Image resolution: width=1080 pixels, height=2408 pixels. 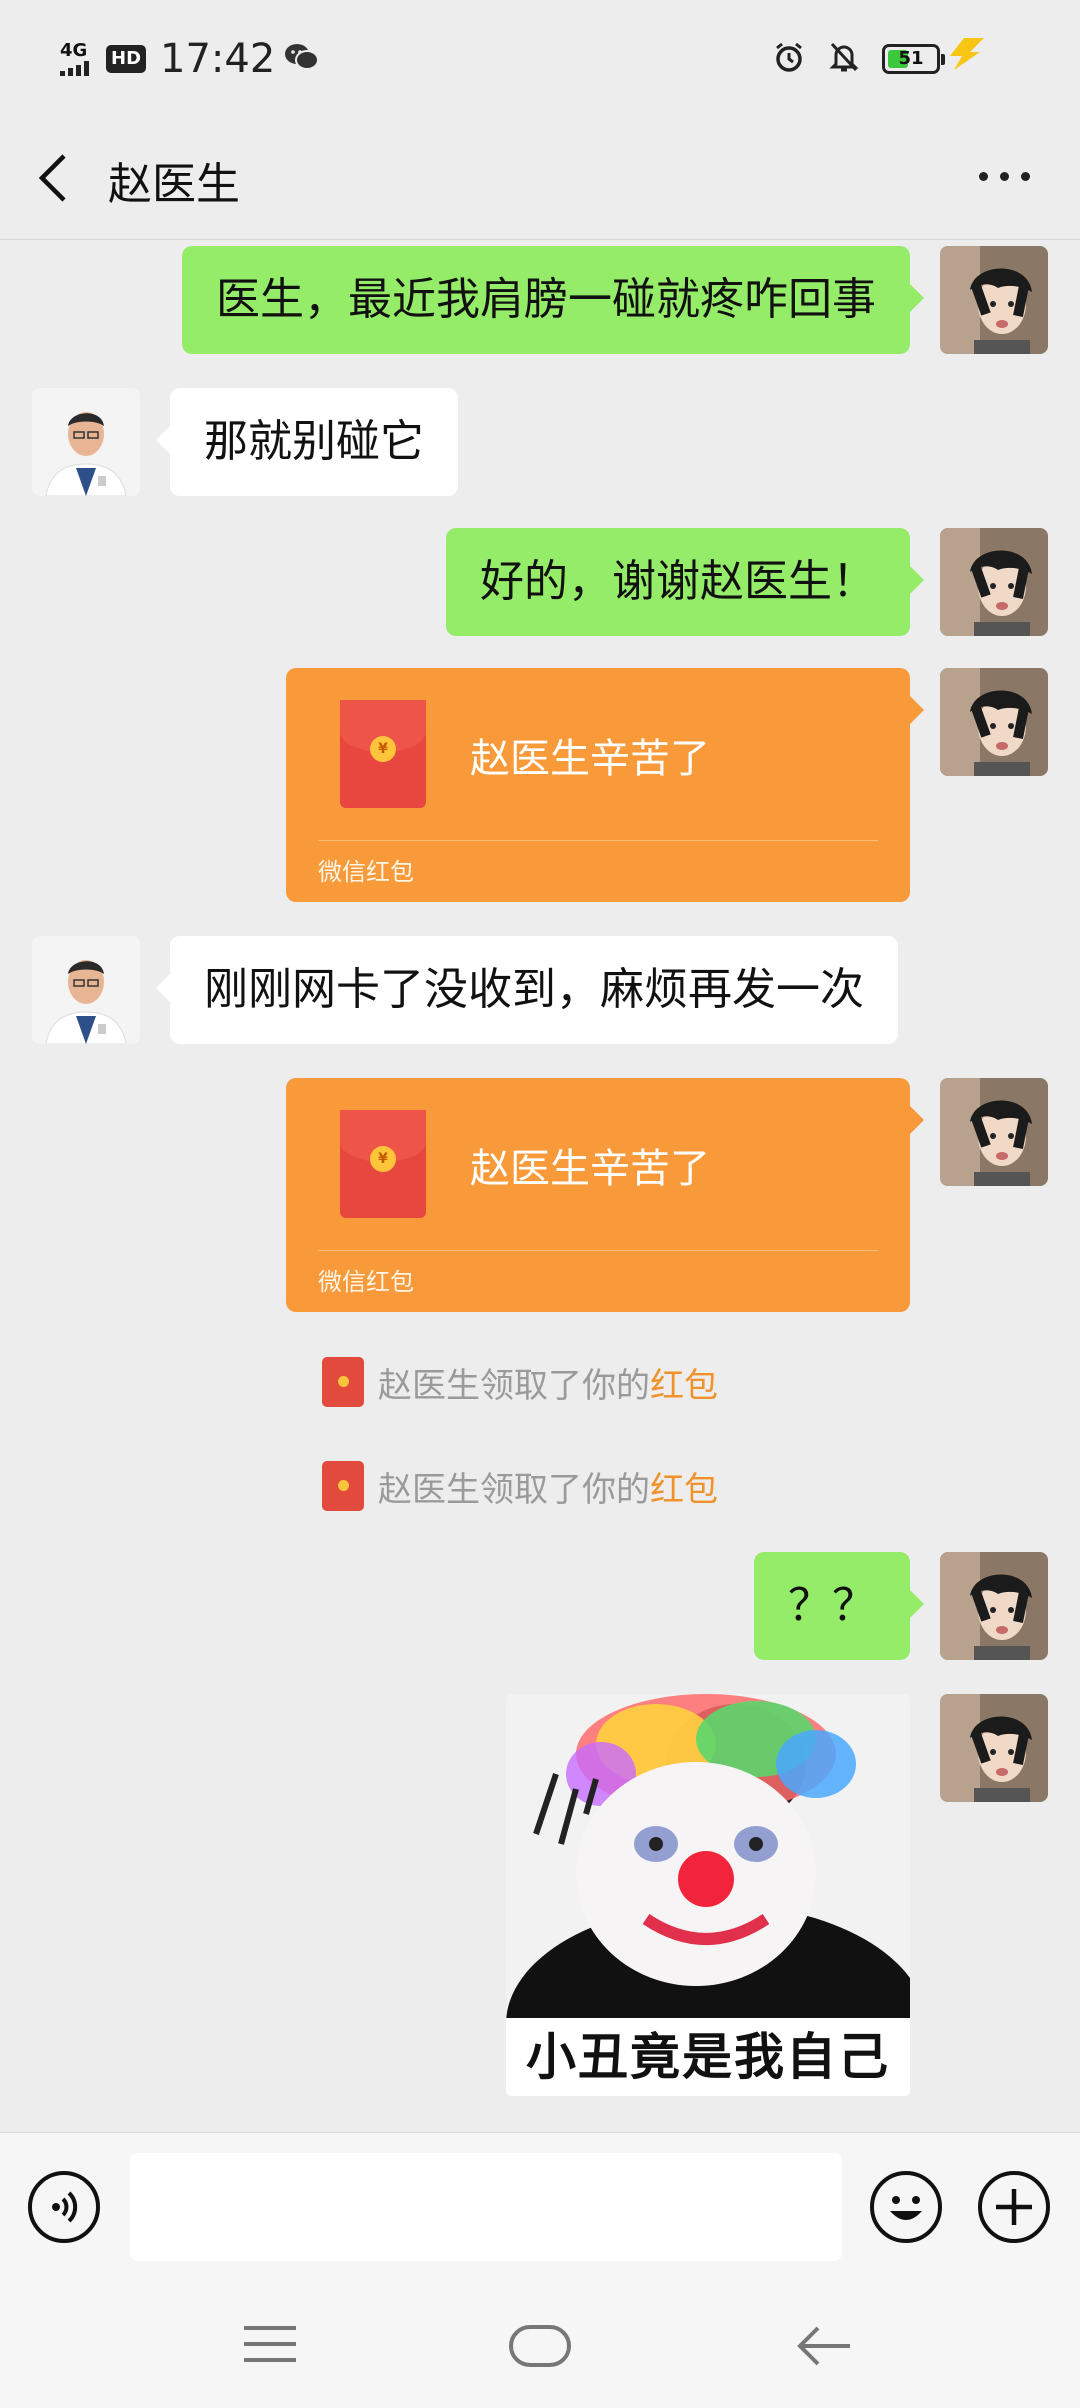 What do you see at coordinates (553, 300) in the screenshot?
I see `message-bubble-me: 医生，最近我肩膀一碰就疼咋回事` at bounding box center [553, 300].